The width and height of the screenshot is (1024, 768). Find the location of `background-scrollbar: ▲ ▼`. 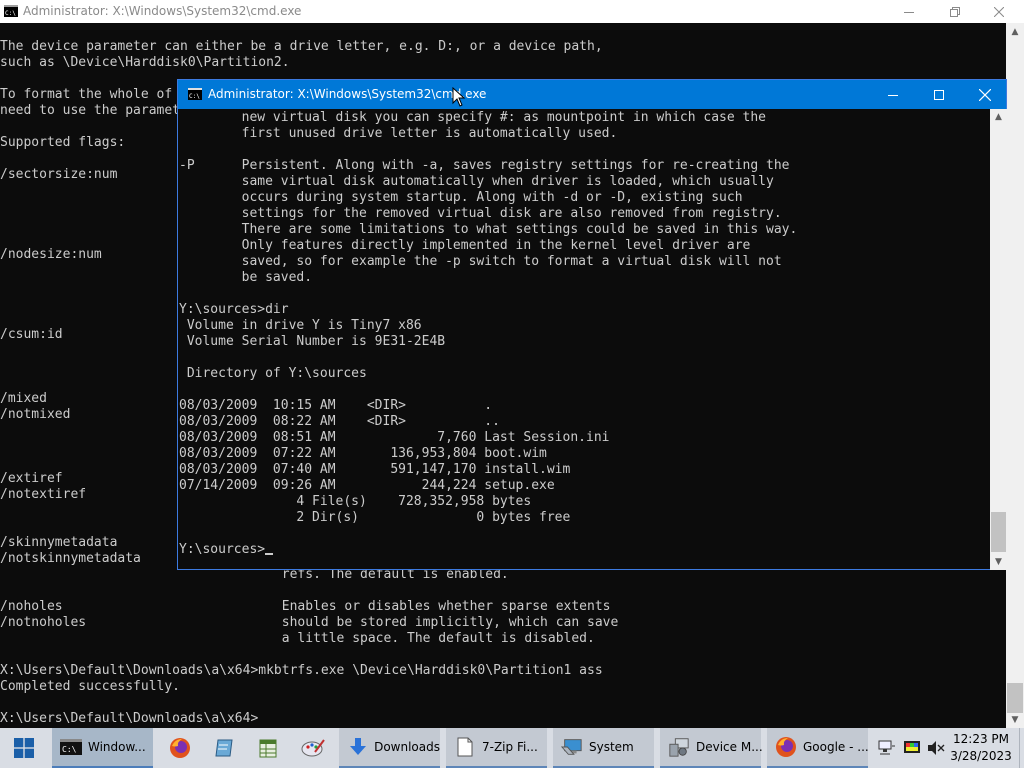

background-scrollbar: ▲ ▼ is located at coordinates (1015, 375).